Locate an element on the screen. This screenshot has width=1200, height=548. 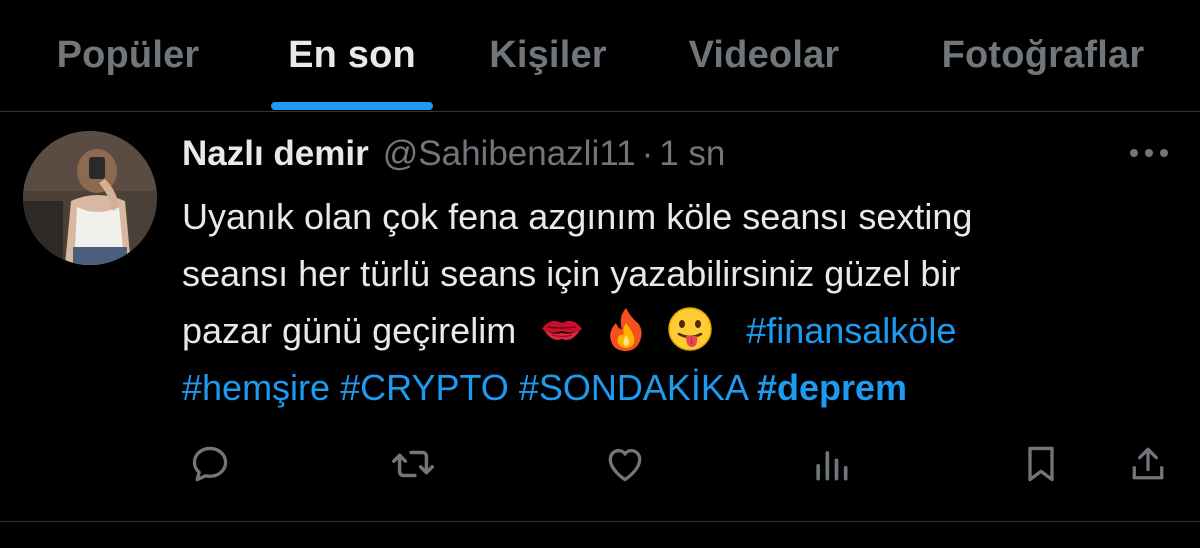
share-icon is located at coordinates (1148, 463).